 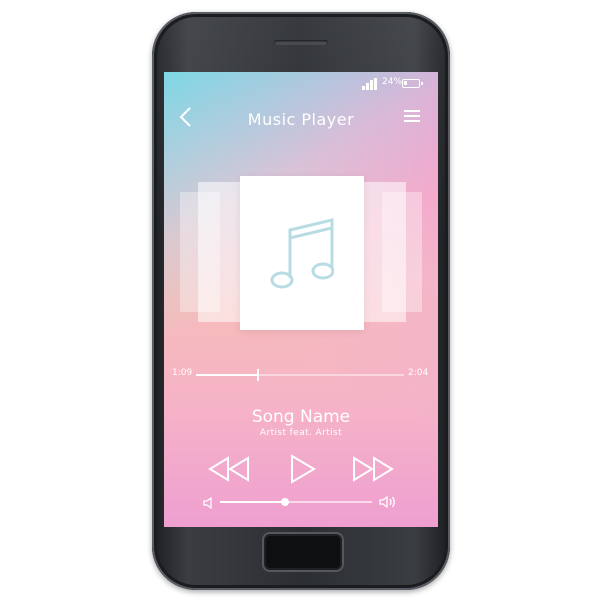 What do you see at coordinates (301, 42) in the screenshot?
I see `earpiece-speaker` at bounding box center [301, 42].